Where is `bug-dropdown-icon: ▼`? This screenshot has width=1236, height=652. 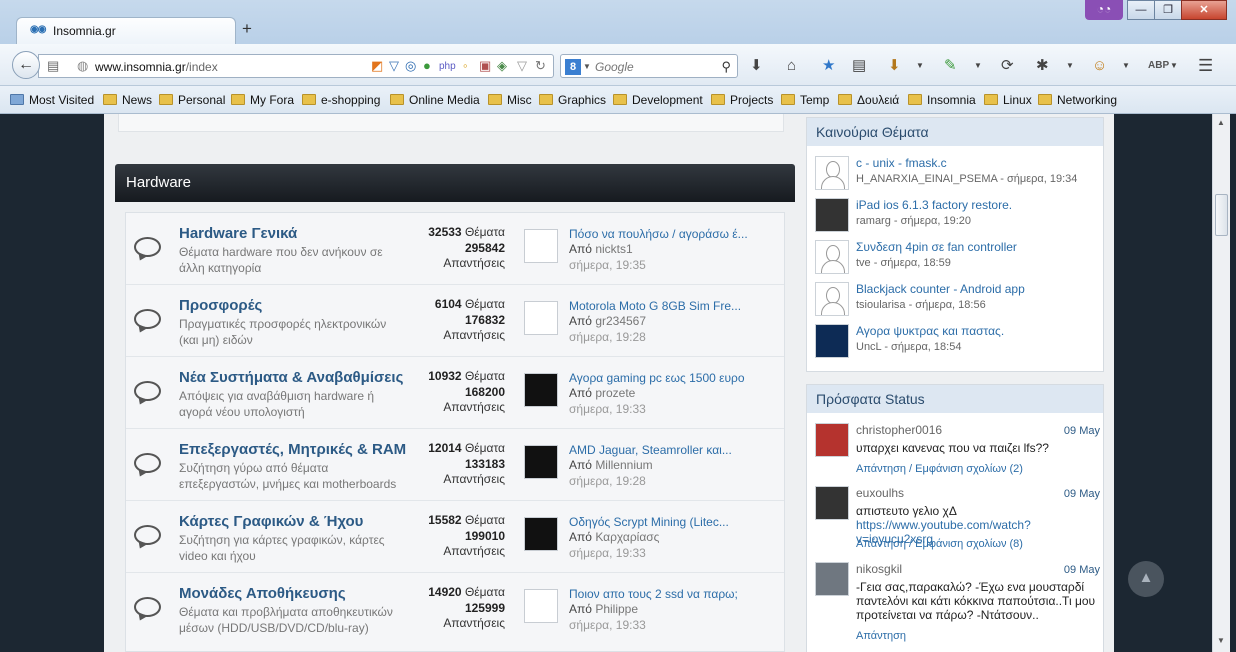
bug-dropdown-icon: ▼ is located at coordinates (1070, 66).